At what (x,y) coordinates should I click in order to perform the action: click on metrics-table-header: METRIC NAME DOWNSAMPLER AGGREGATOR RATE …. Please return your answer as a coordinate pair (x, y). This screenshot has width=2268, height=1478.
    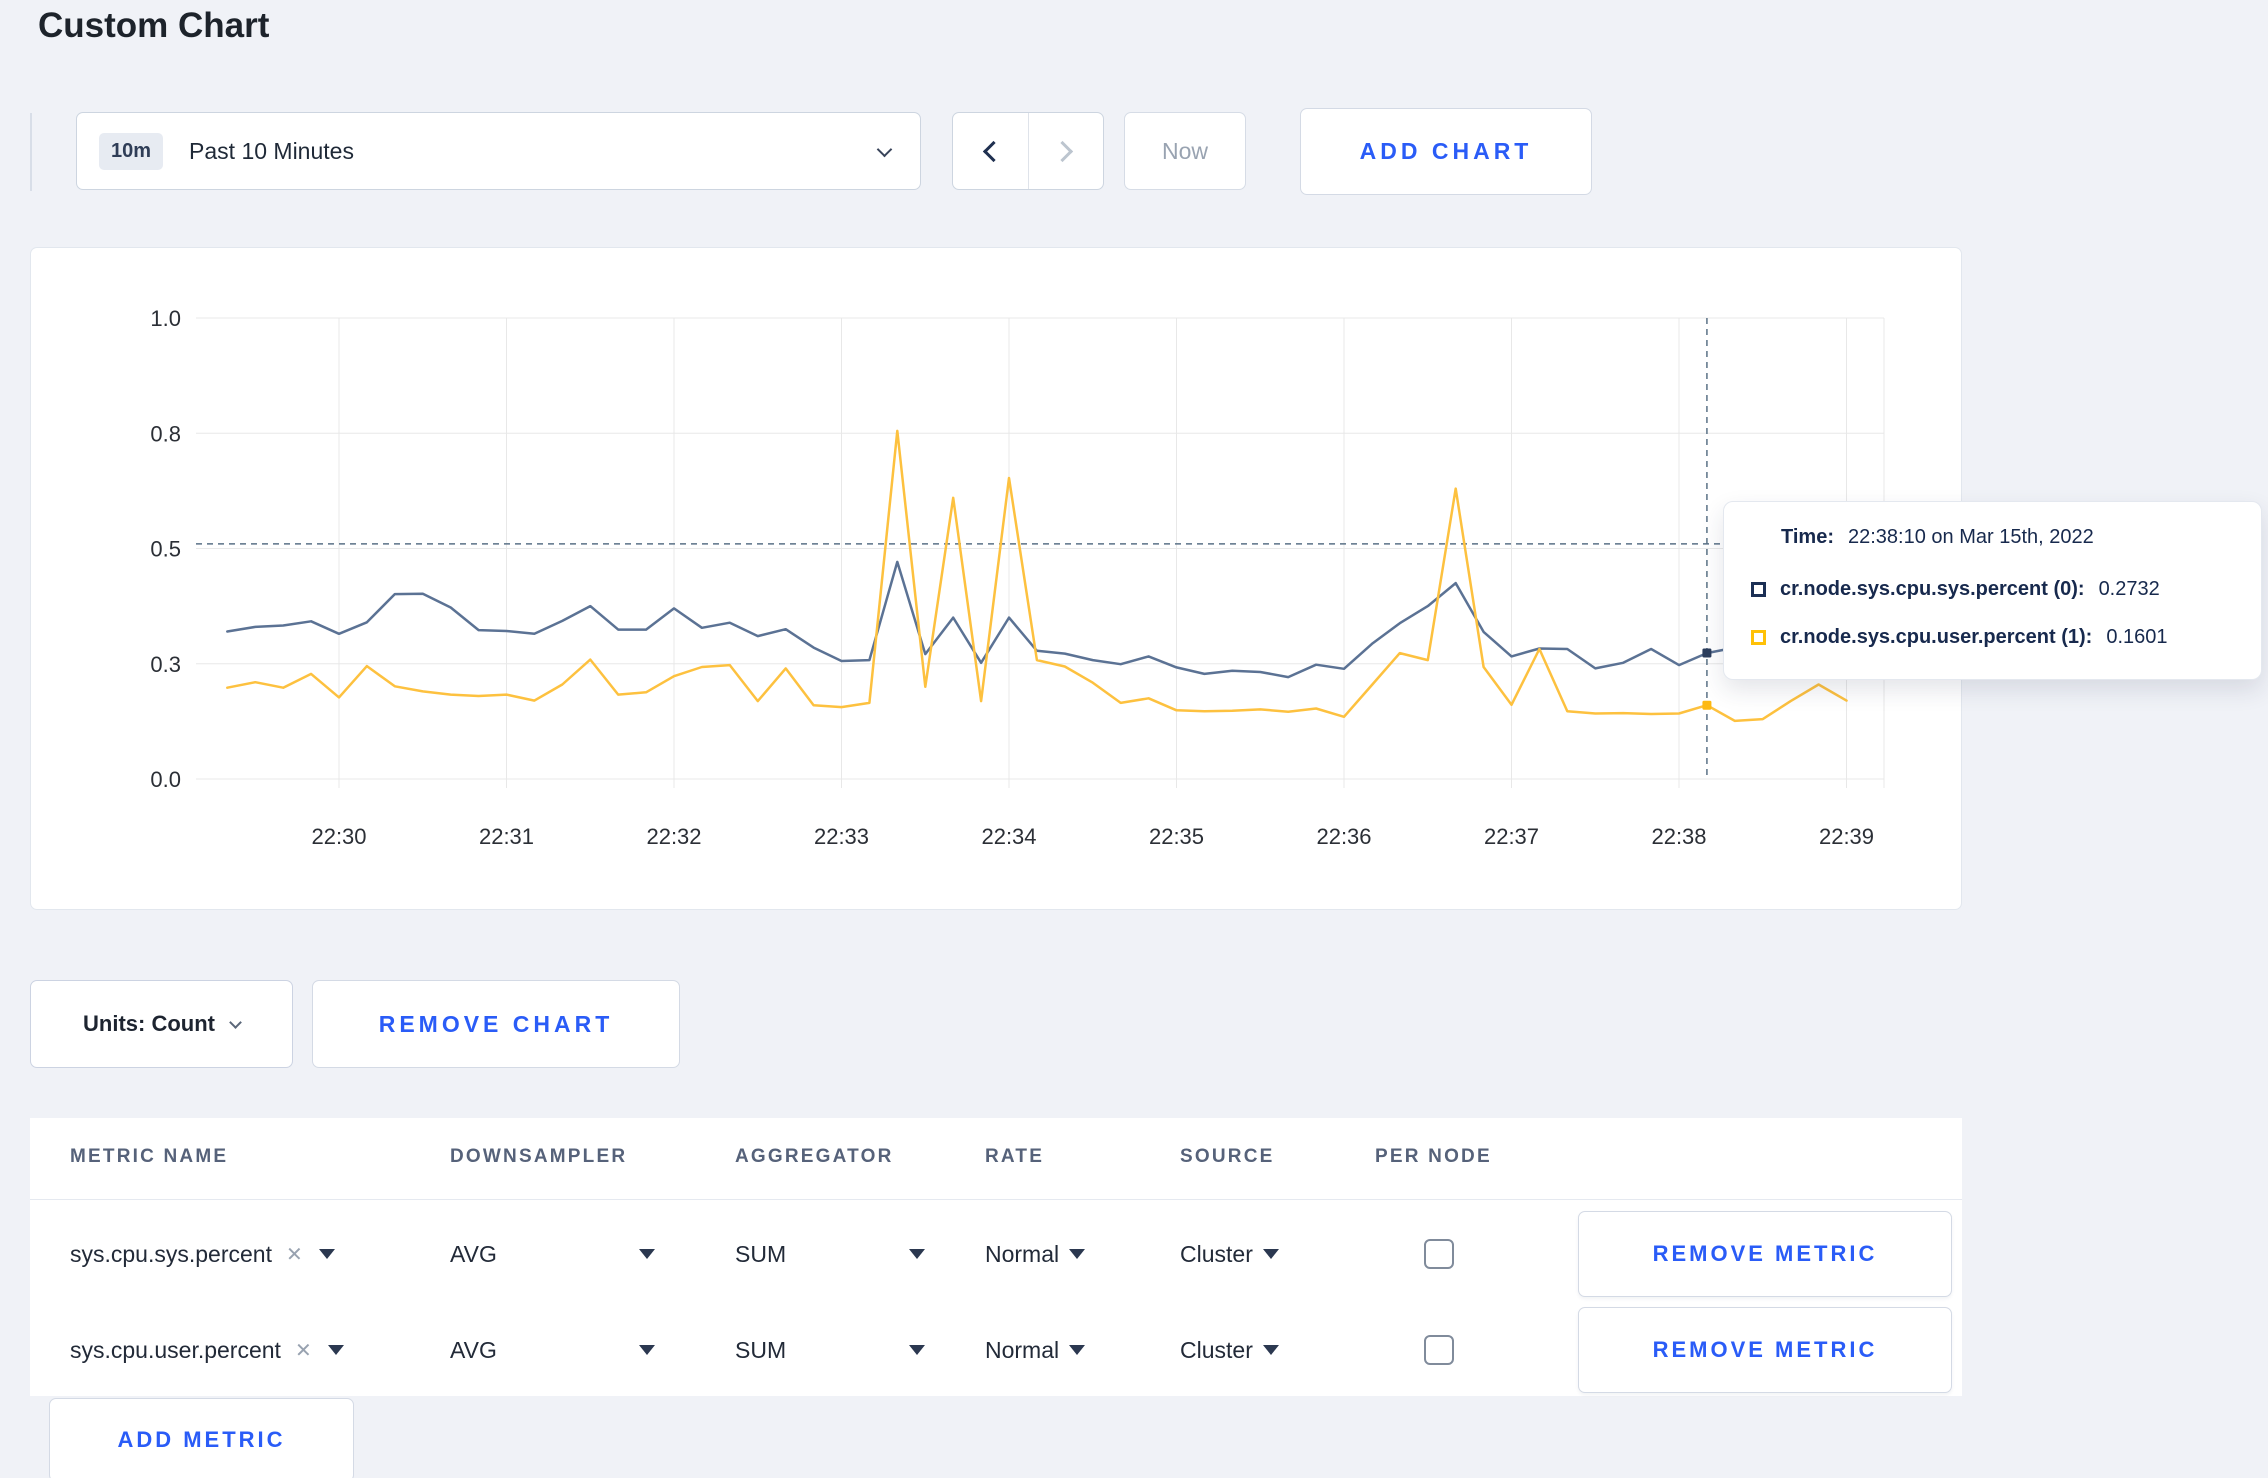
    Looking at the image, I should click on (996, 1159).